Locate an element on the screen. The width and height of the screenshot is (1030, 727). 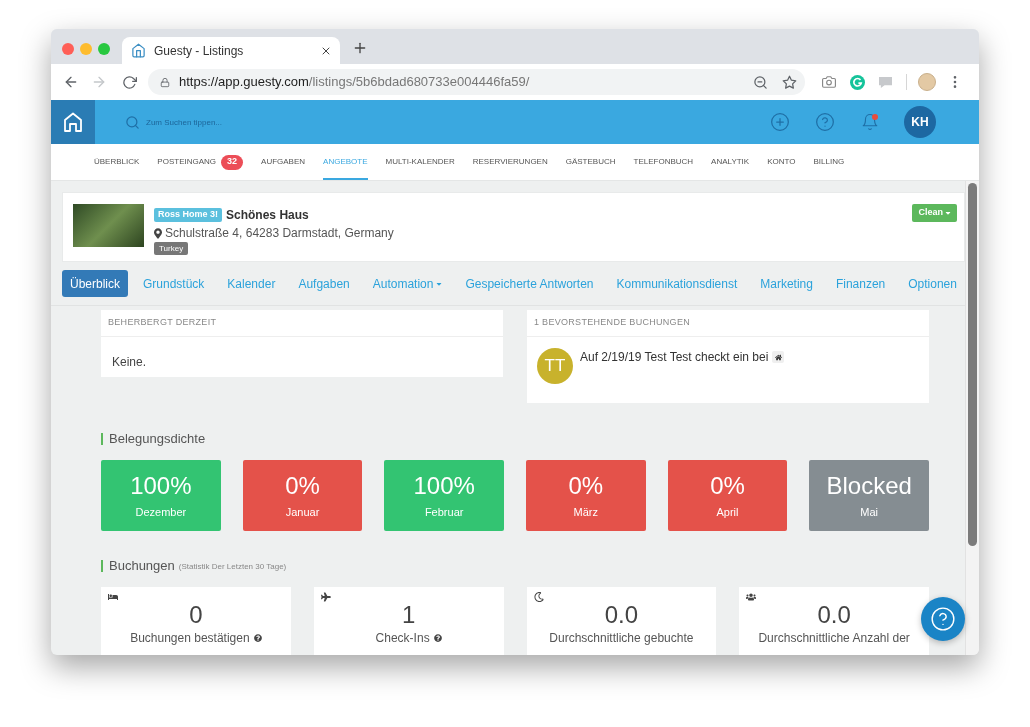
extension-icon is located at coordinates (857, 82).